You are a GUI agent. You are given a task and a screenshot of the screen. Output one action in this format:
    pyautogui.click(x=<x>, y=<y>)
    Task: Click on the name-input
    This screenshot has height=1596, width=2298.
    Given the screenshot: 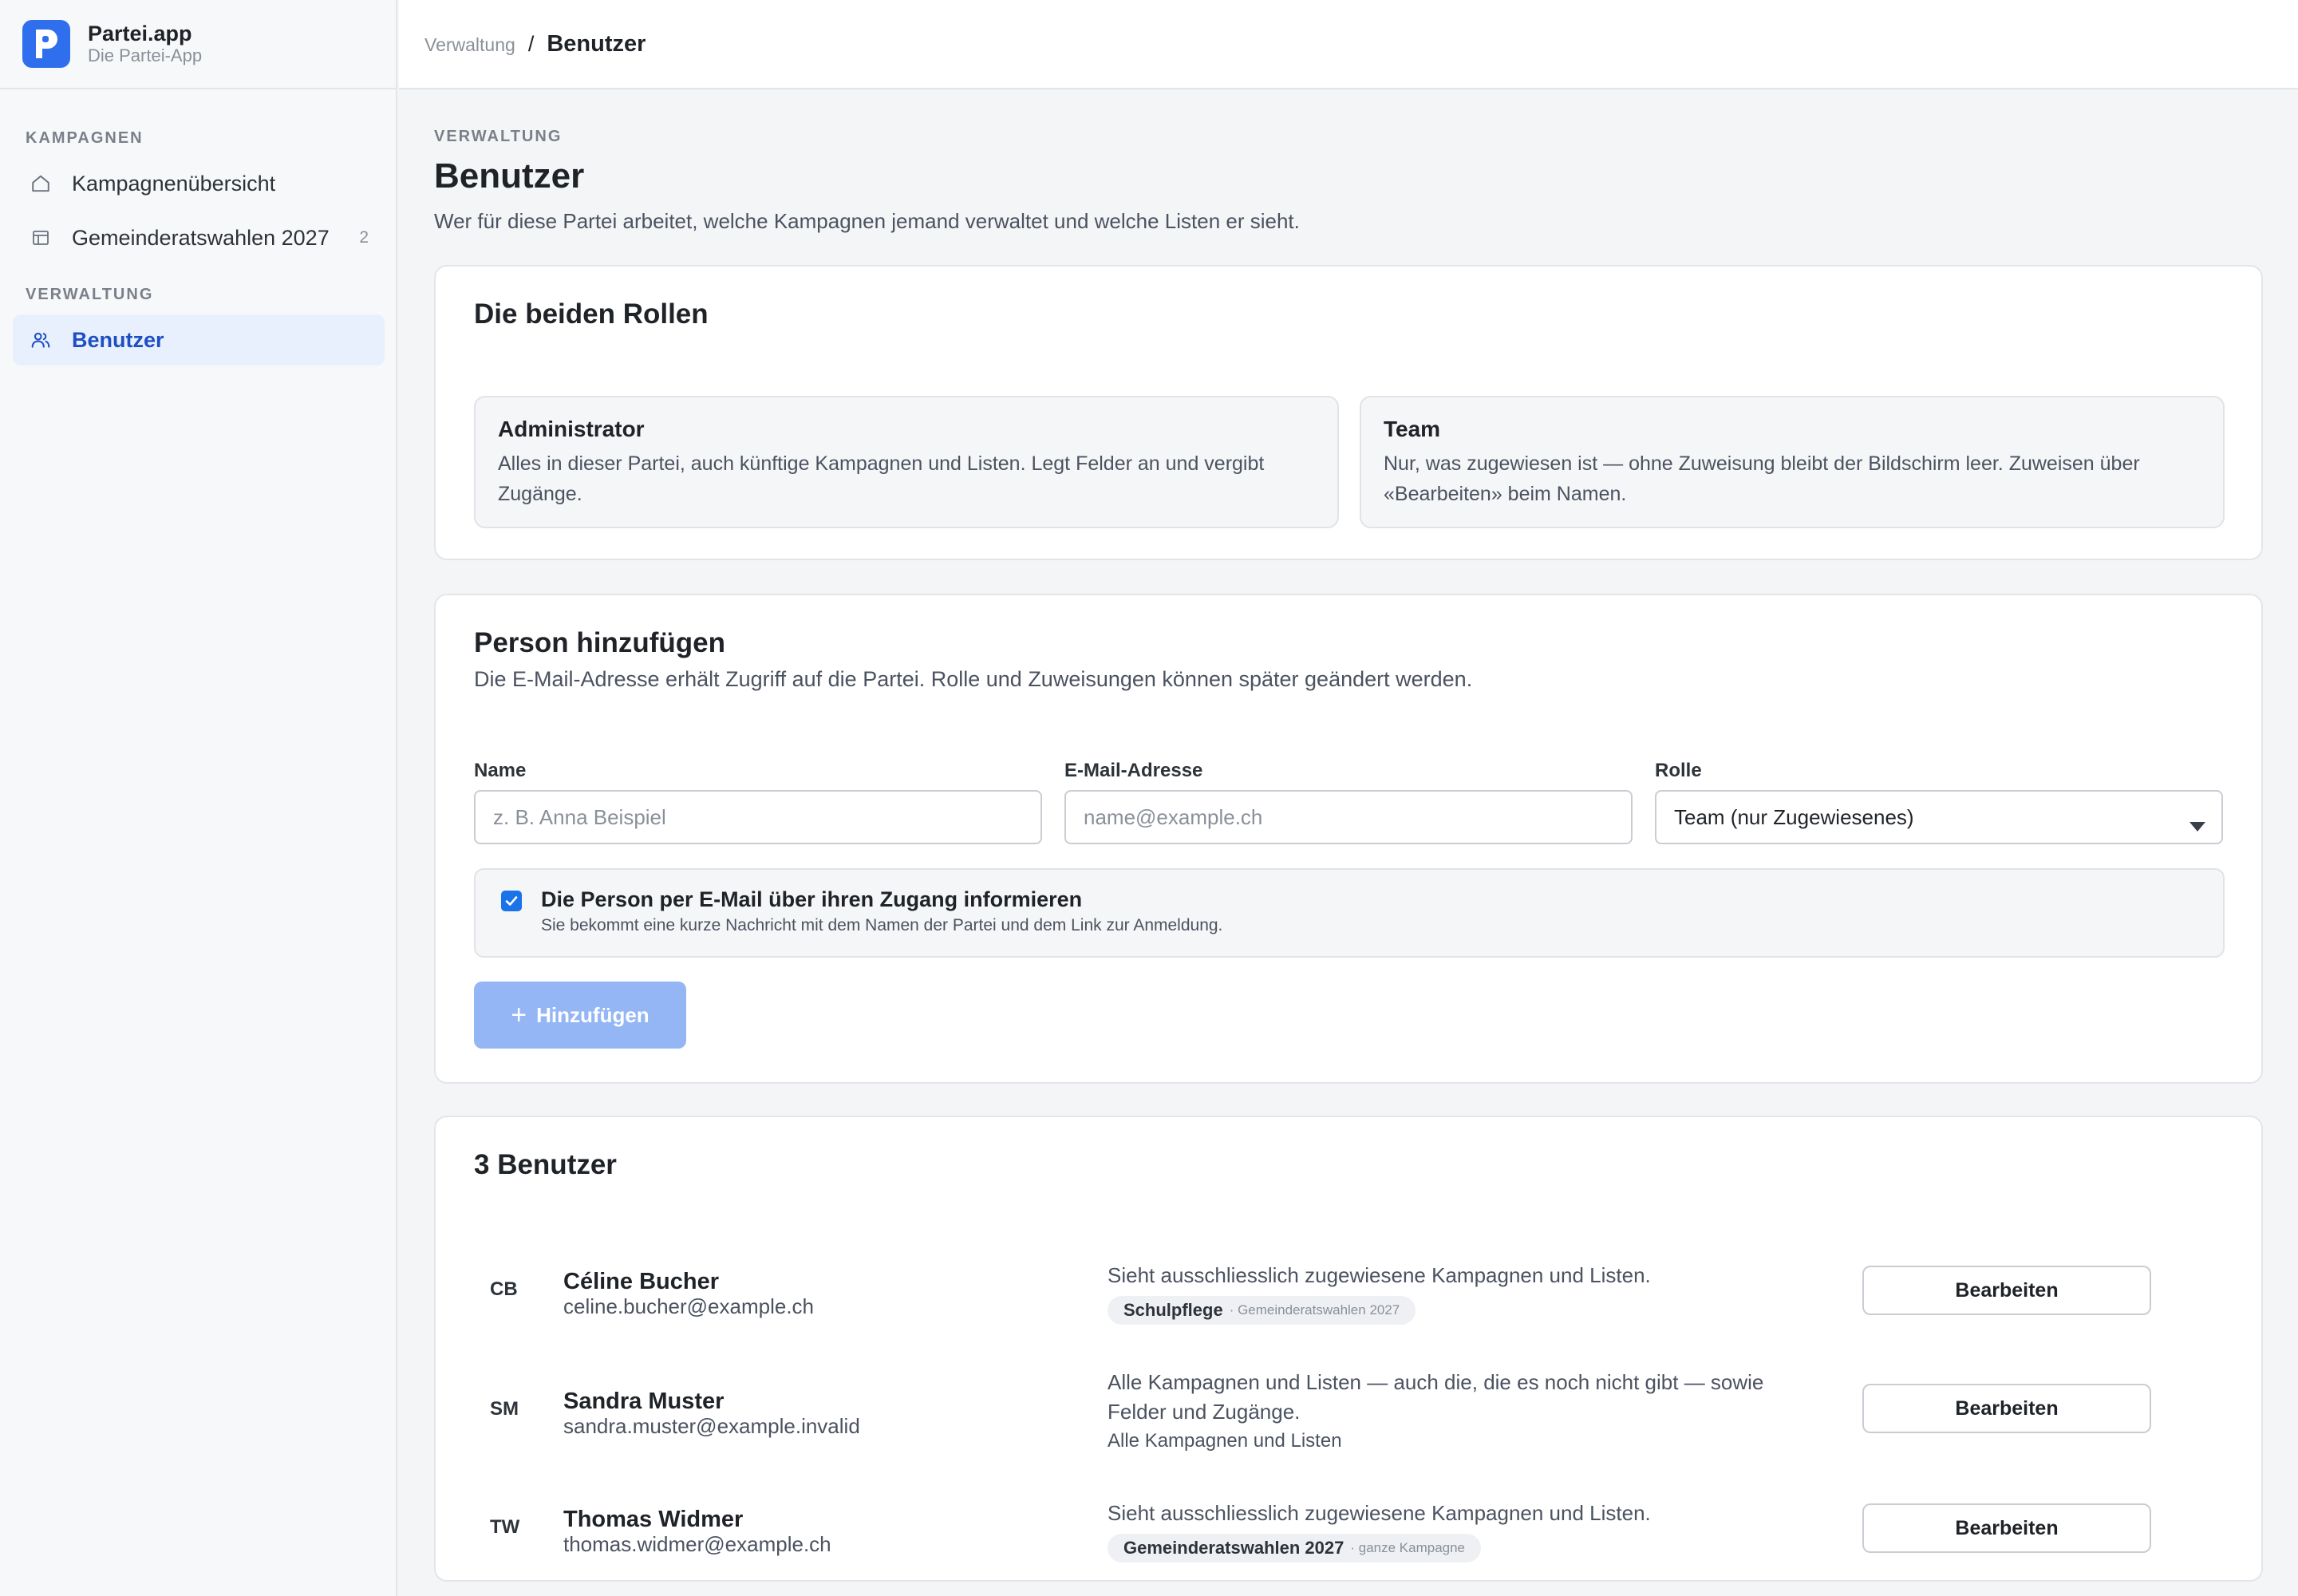 What is the action you would take?
    pyautogui.click(x=758, y=817)
    